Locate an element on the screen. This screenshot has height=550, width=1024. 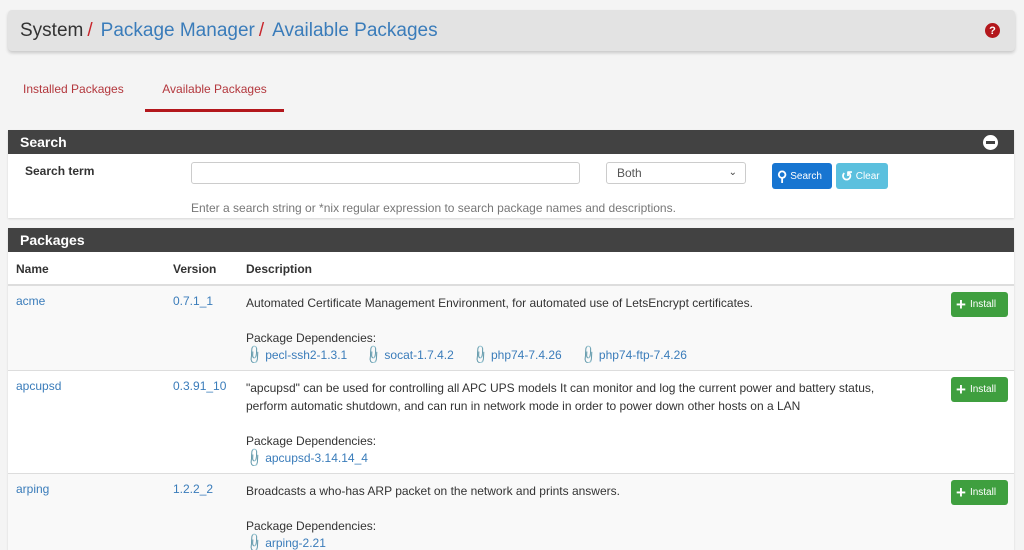
search-button-label: Search is located at coordinates (806, 176).